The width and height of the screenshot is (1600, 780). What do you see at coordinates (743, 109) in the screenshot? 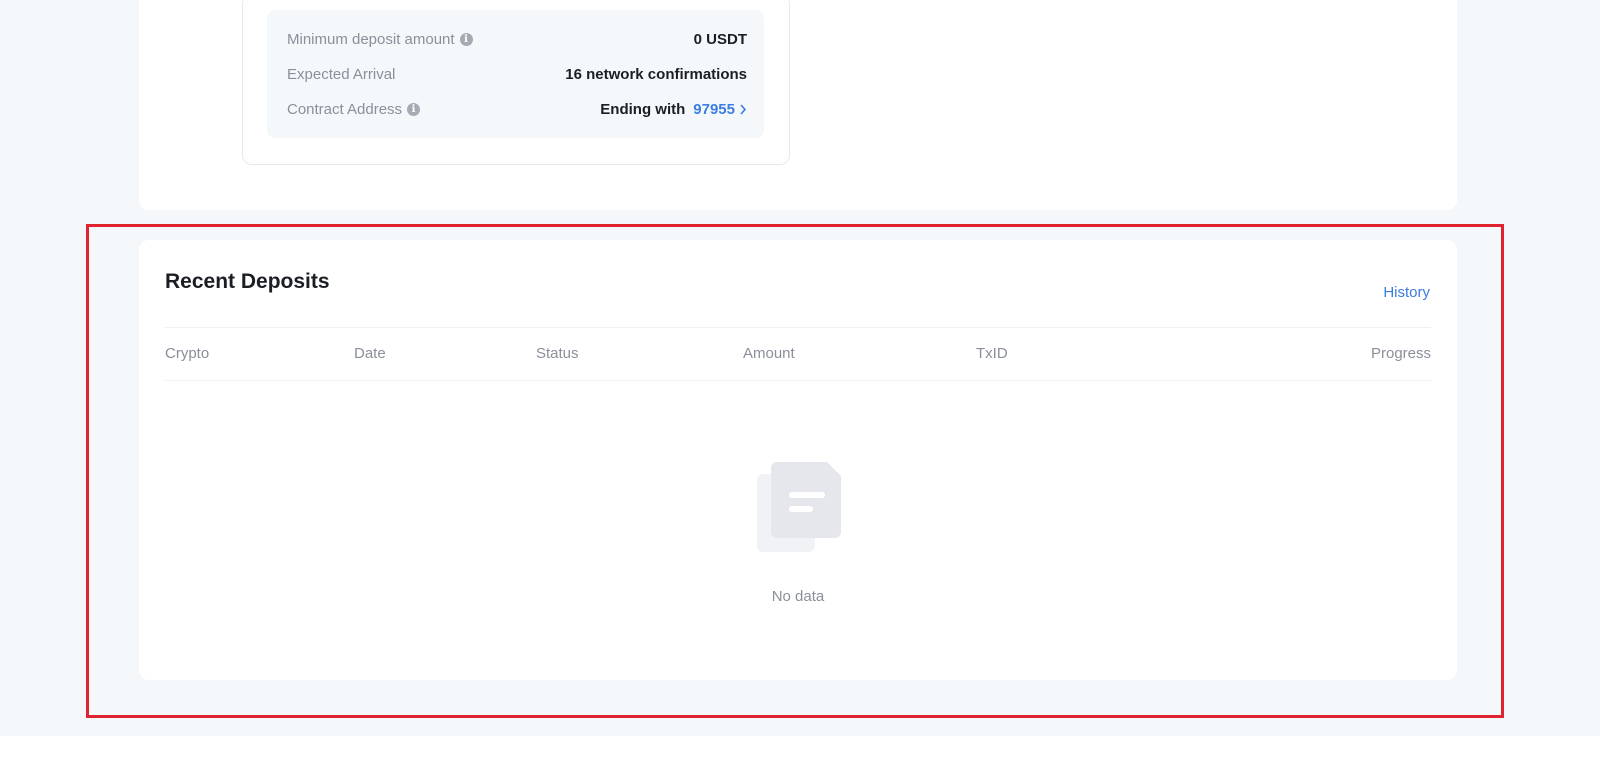
I see `chevron-right-icon` at bounding box center [743, 109].